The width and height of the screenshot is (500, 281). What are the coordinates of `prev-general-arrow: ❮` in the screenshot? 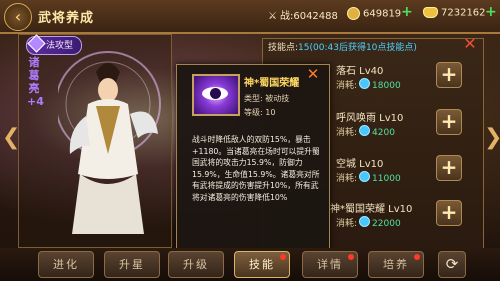 It's located at (11, 138).